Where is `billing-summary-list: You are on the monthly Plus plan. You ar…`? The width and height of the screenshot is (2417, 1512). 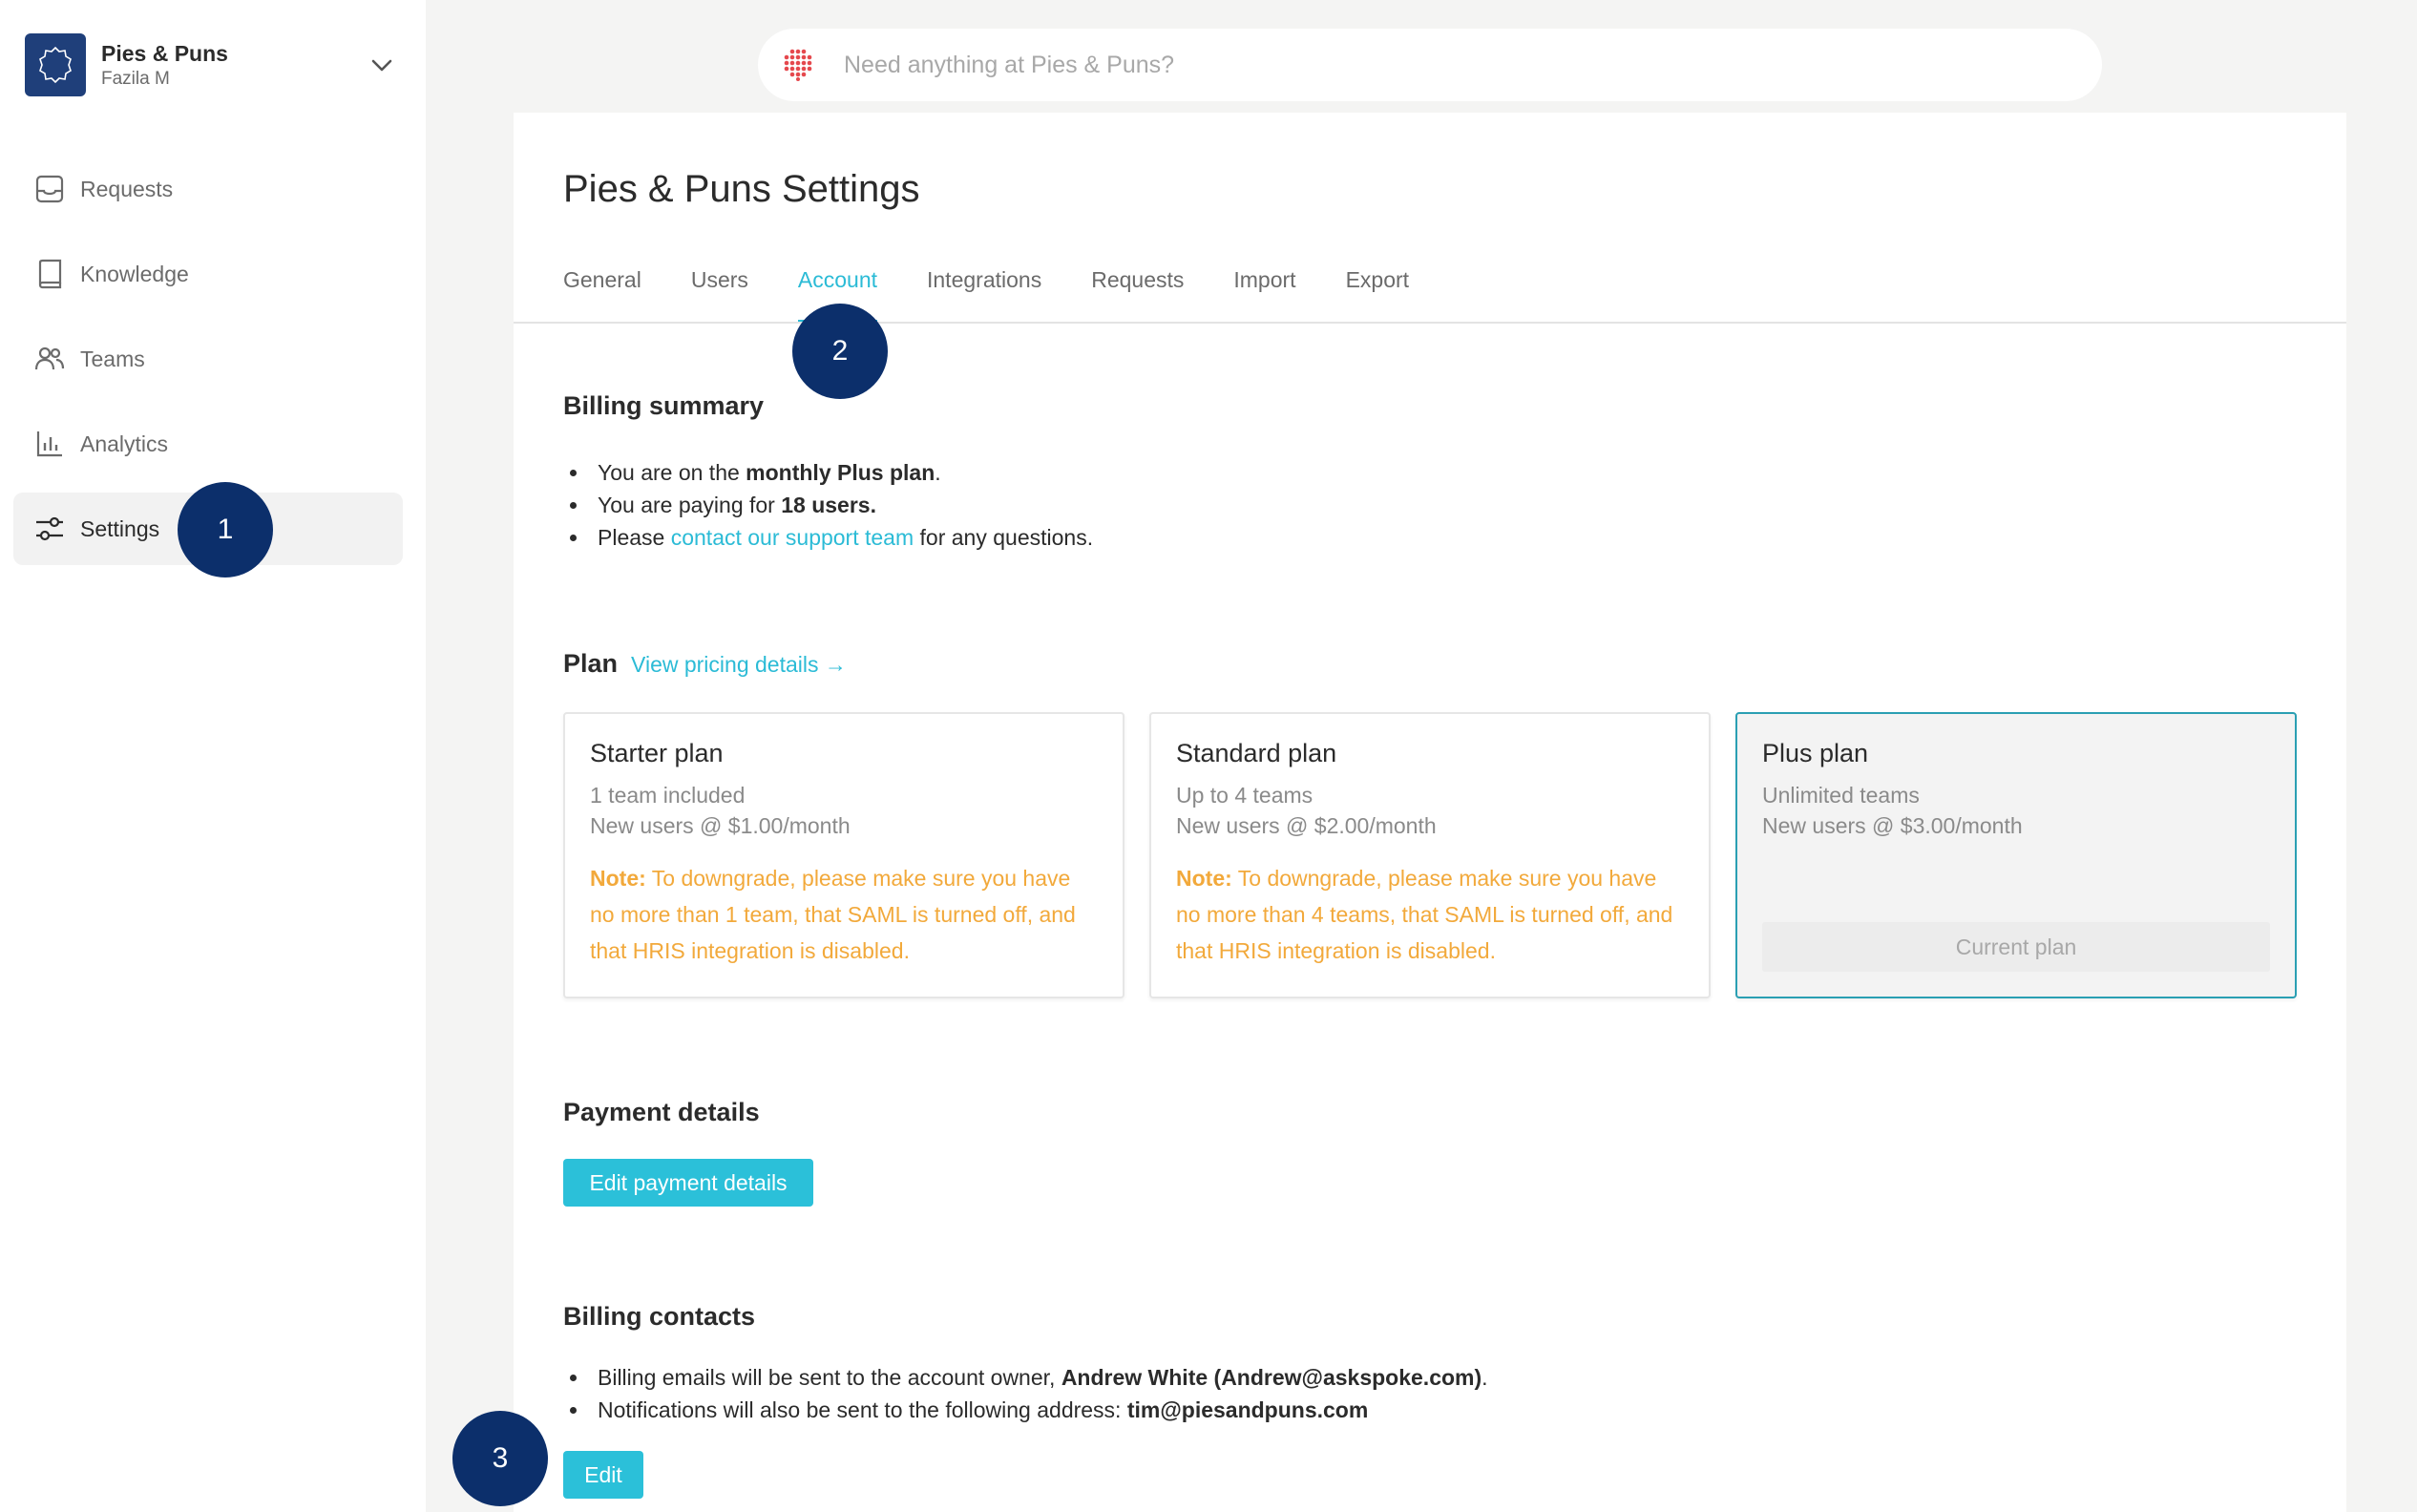
billing-summary-list: You are on the monthly Plus plan. You ar… is located at coordinates (841, 505).